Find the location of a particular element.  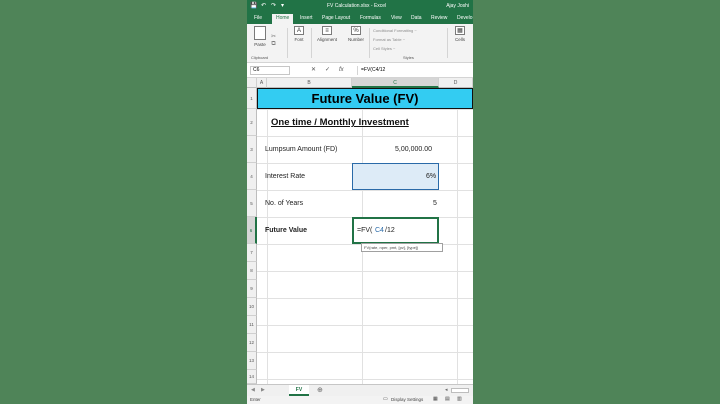

column-header-d: D is located at coordinates (456, 83).